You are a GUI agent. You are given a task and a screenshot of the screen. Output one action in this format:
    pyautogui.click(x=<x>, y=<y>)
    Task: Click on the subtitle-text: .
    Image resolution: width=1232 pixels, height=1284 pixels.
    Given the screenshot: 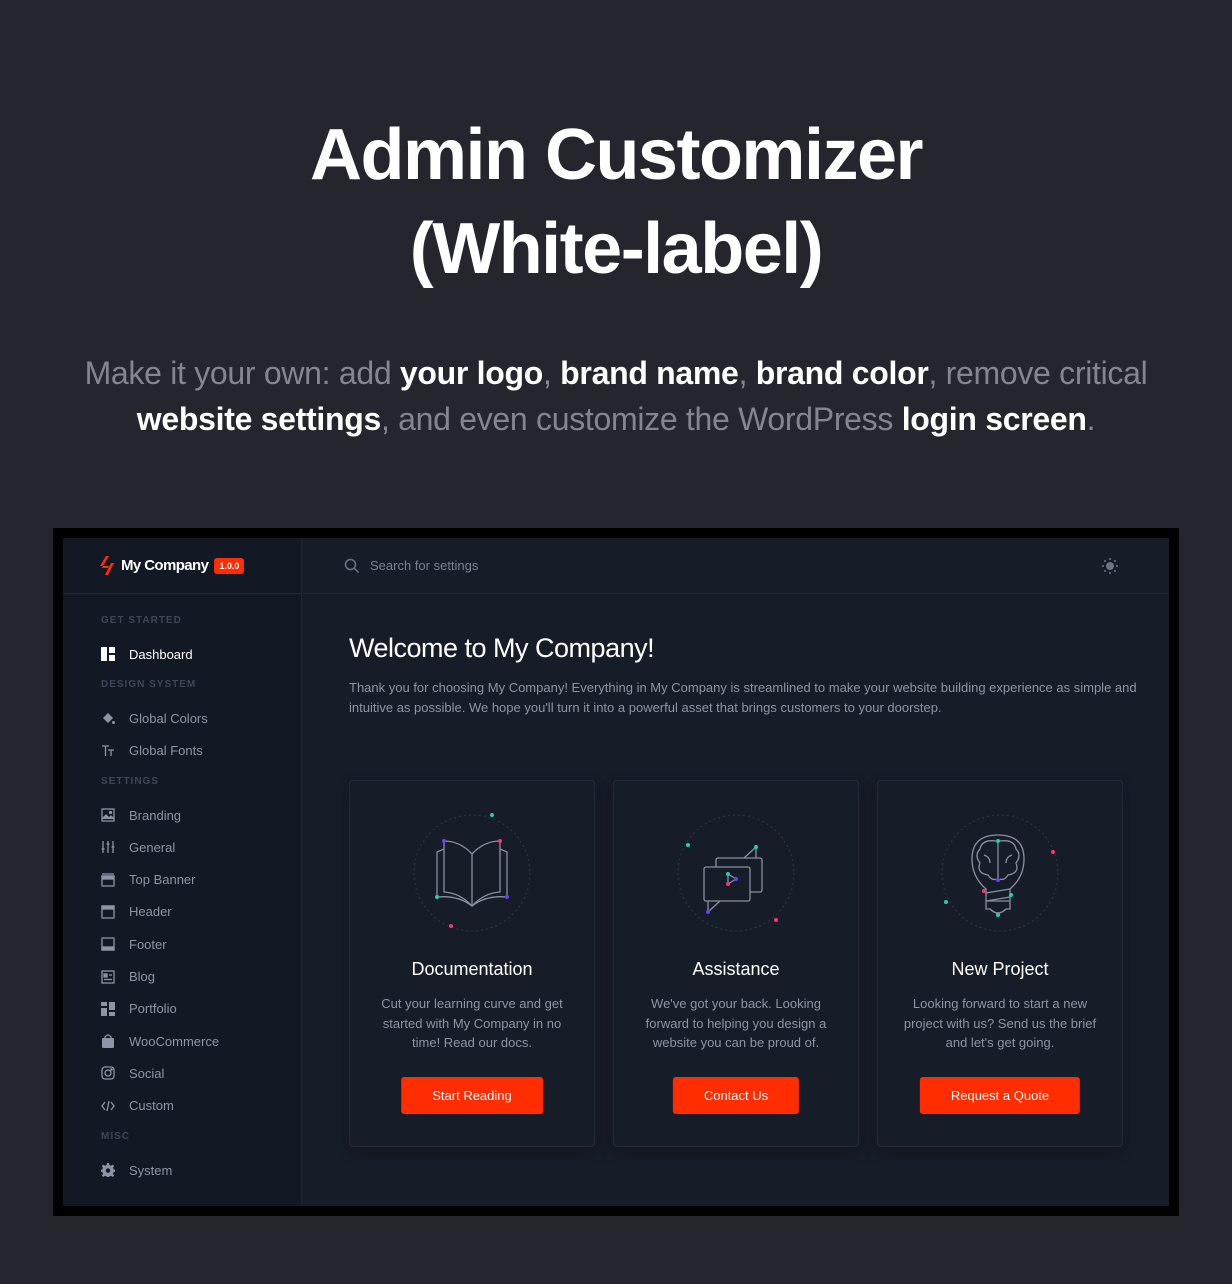 What is the action you would take?
    pyautogui.click(x=1091, y=419)
    